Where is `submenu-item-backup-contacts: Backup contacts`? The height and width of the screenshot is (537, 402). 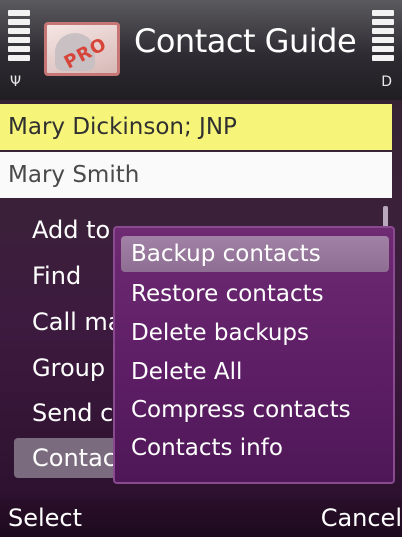
submenu-item-backup-contacts: Backup contacts is located at coordinates (255, 254).